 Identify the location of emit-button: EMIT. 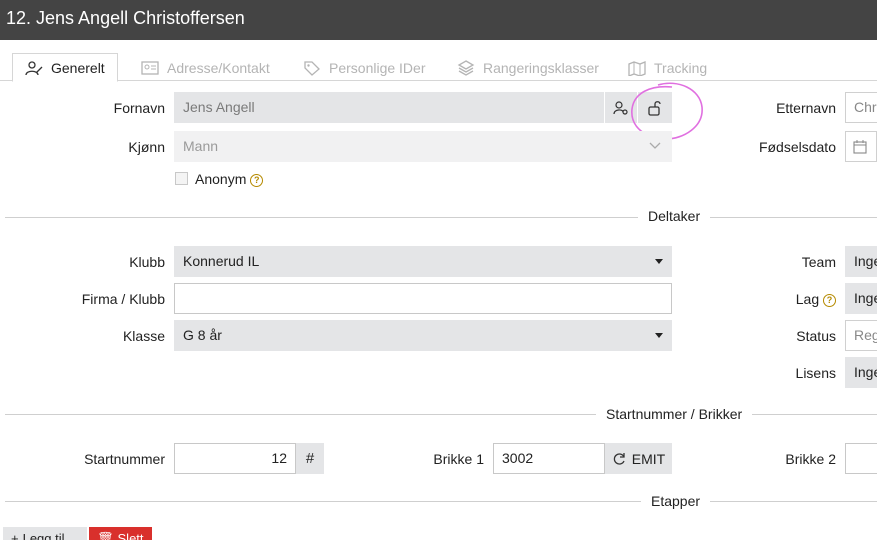
(638, 458).